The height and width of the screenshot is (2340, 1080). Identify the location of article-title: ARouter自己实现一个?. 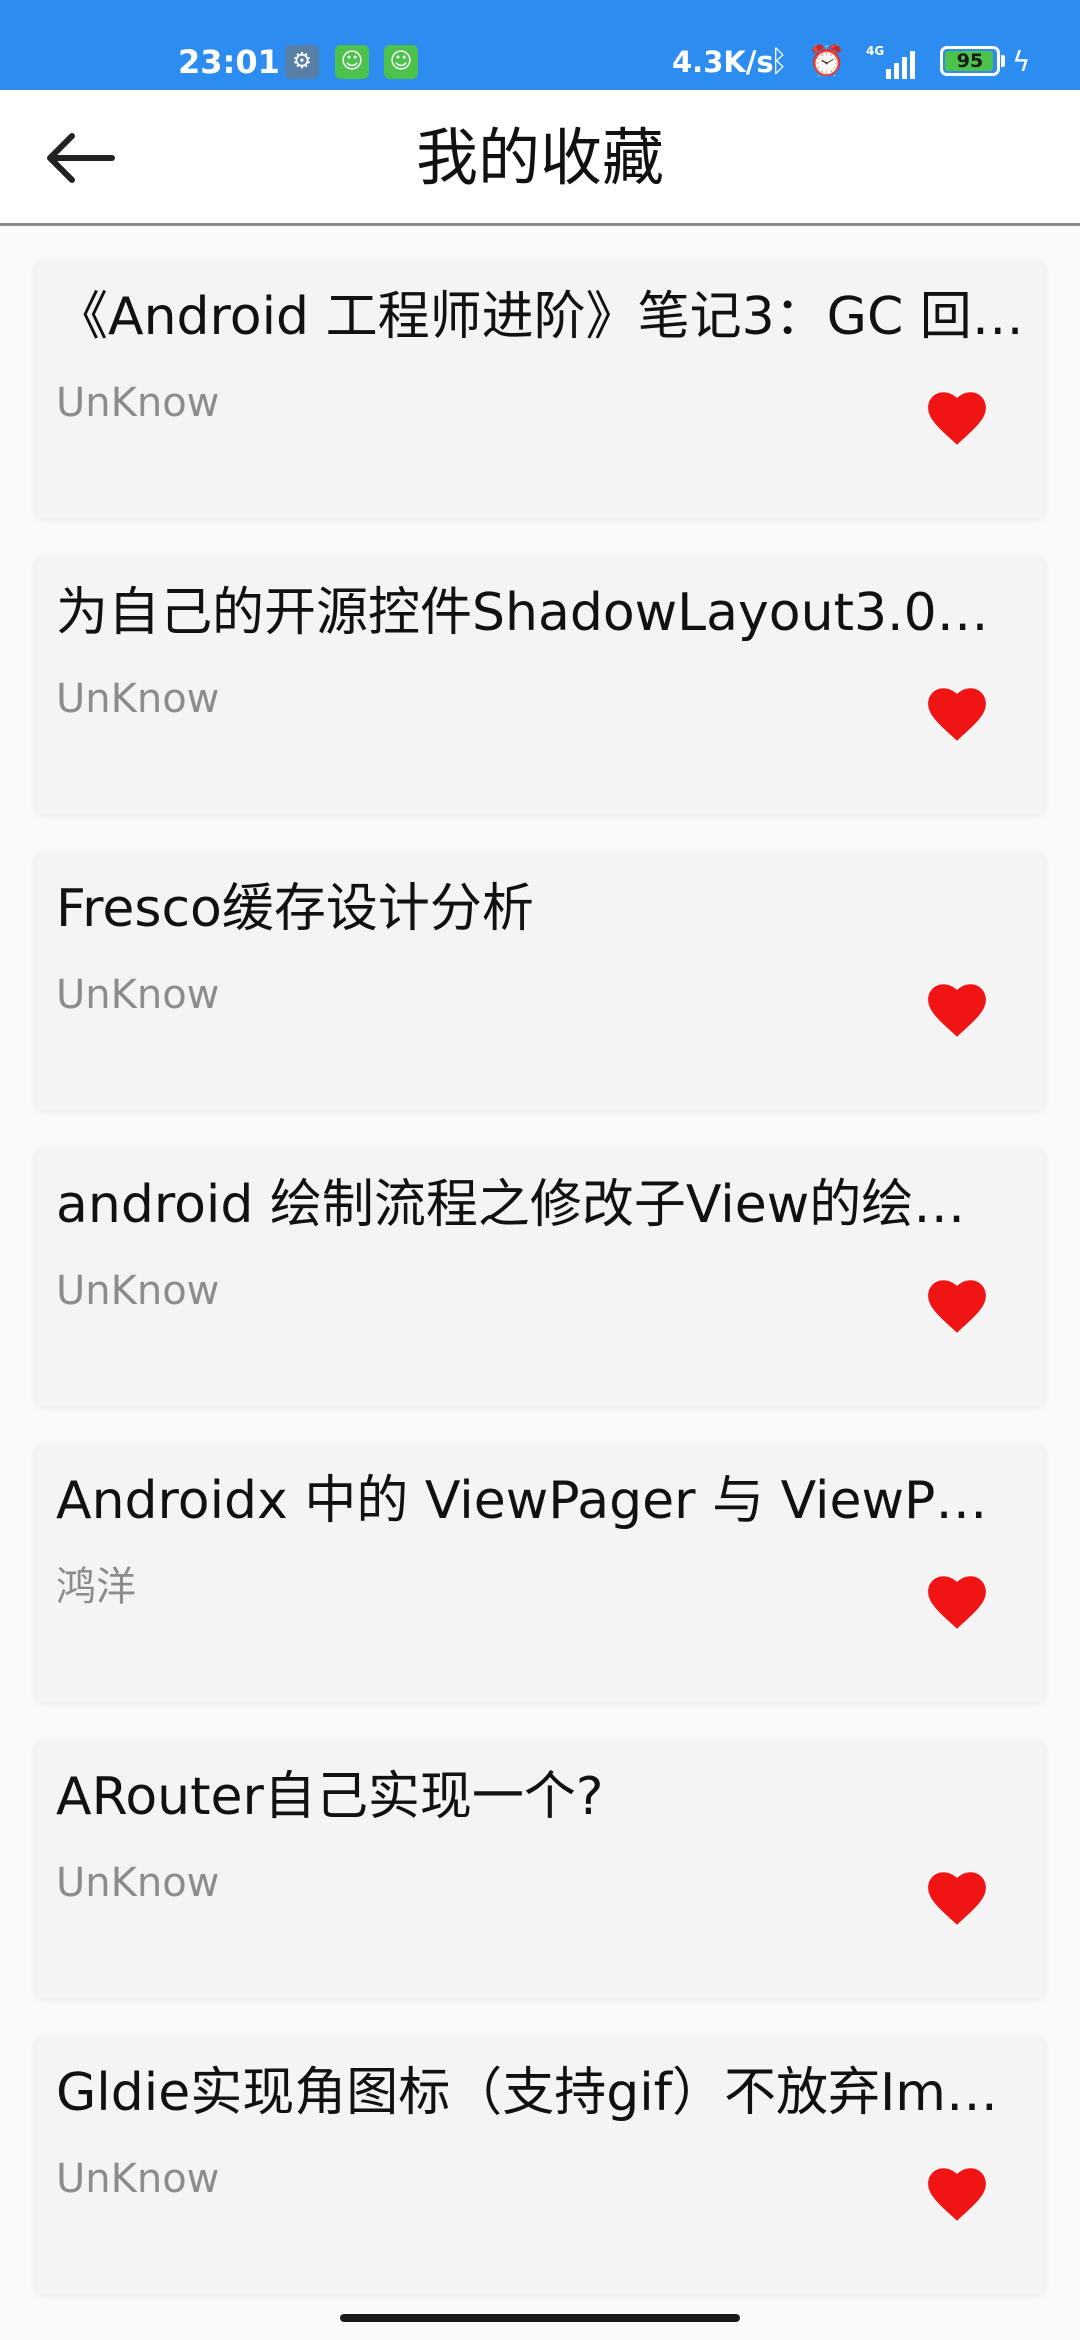
(330, 1797).